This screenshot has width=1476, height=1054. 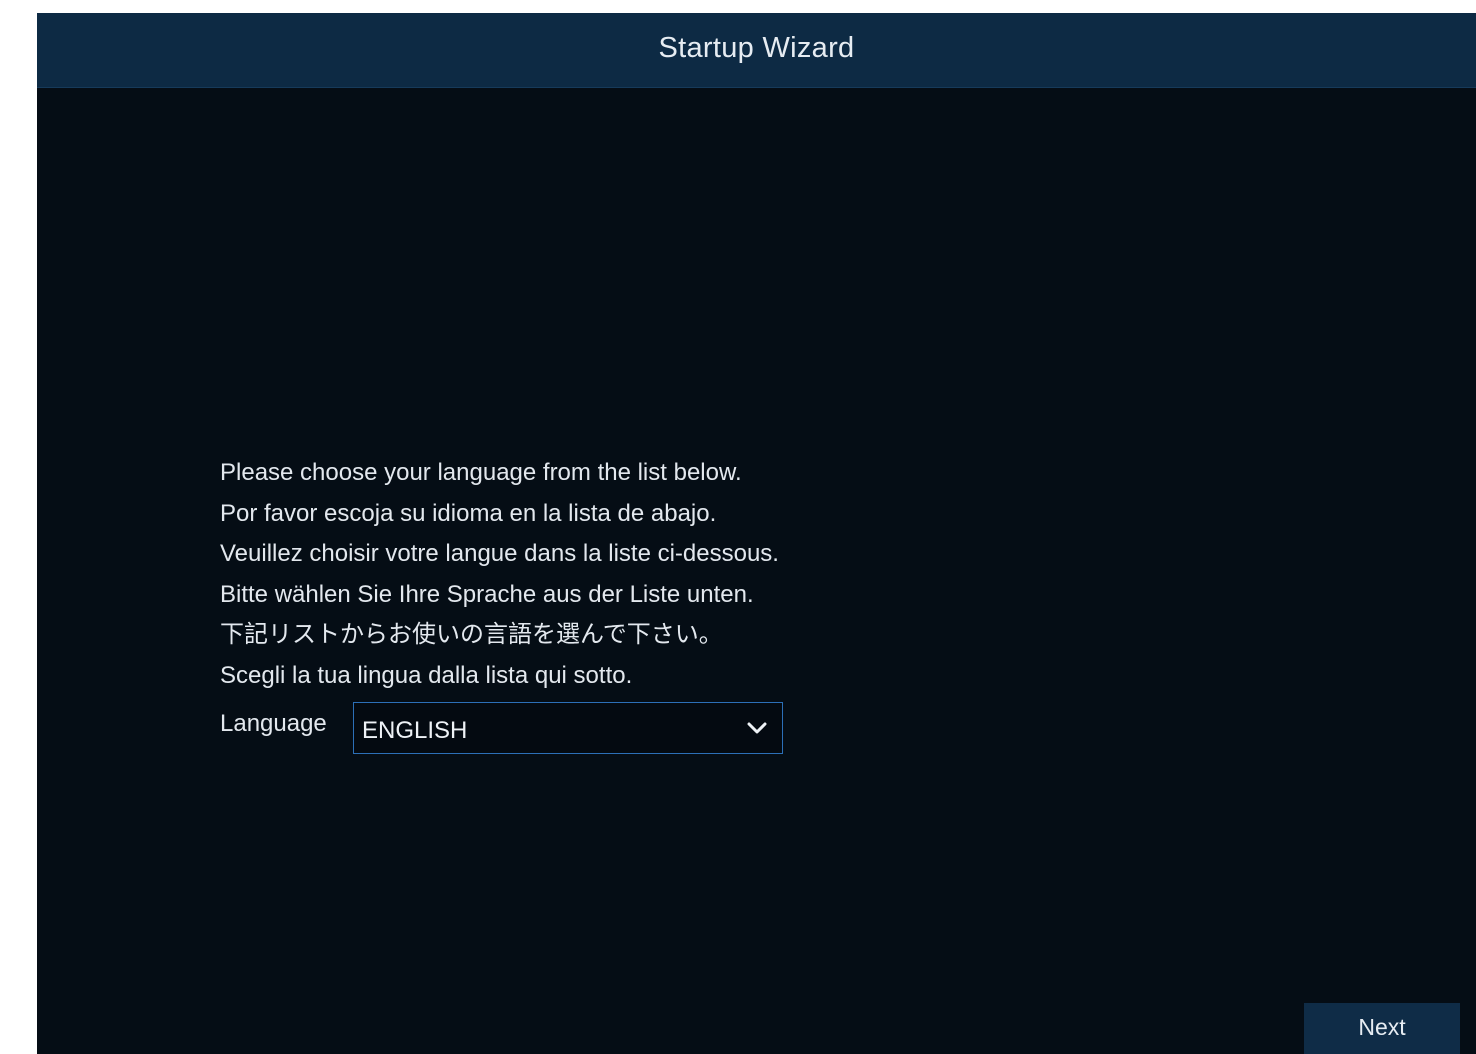 What do you see at coordinates (1382, 1028) in the screenshot?
I see `next-button: Next` at bounding box center [1382, 1028].